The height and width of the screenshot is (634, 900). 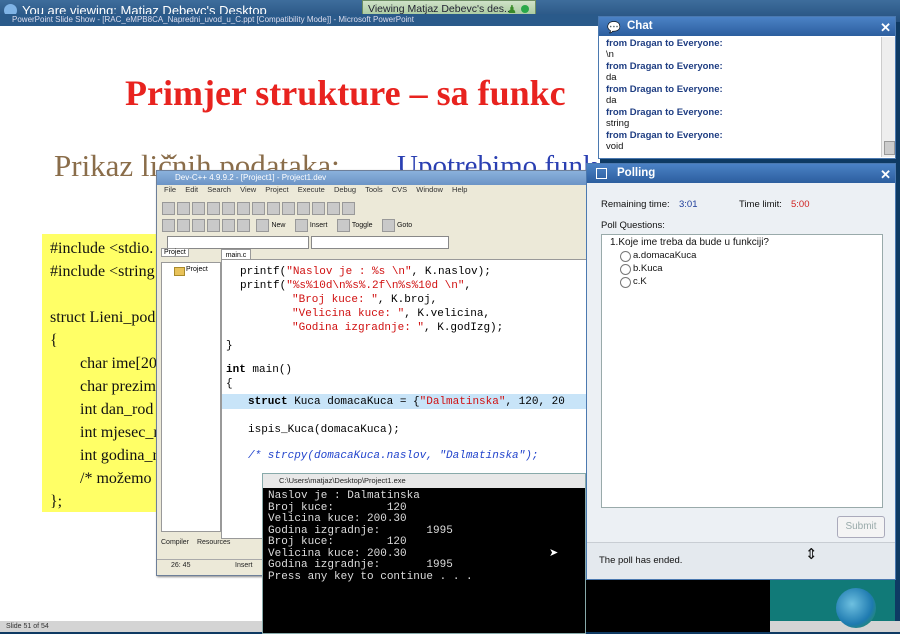 What do you see at coordinates (229, 346) in the screenshot?
I see `code-line-6: }` at bounding box center [229, 346].